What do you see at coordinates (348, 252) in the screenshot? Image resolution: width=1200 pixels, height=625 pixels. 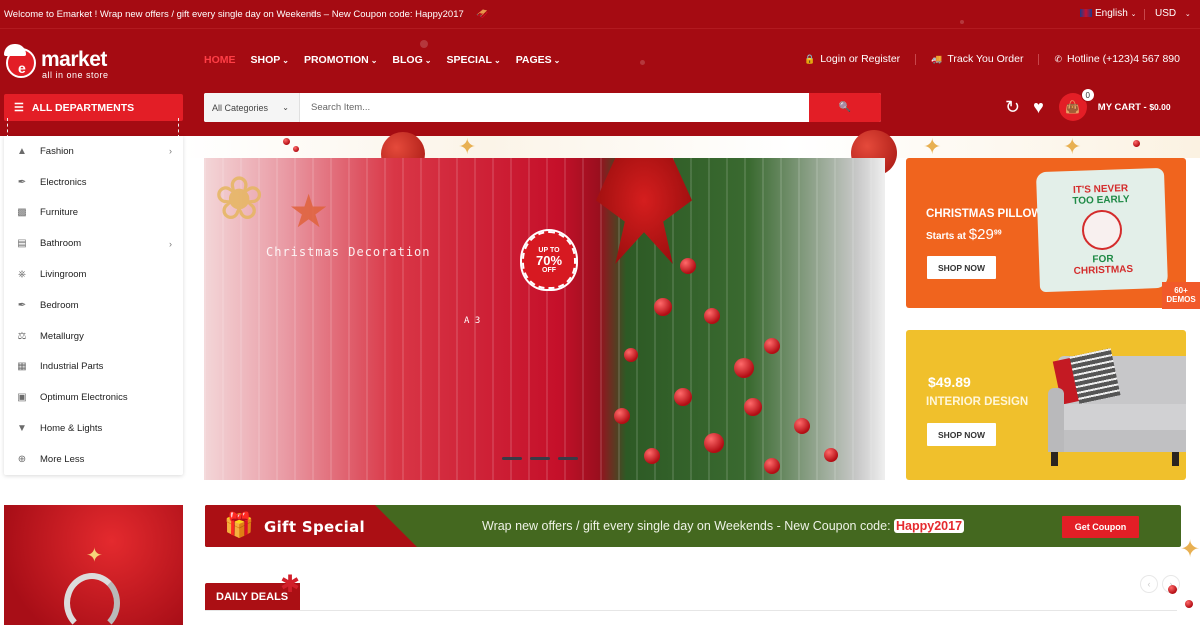 I see `slider-caption: Christmas Decoration` at bounding box center [348, 252].